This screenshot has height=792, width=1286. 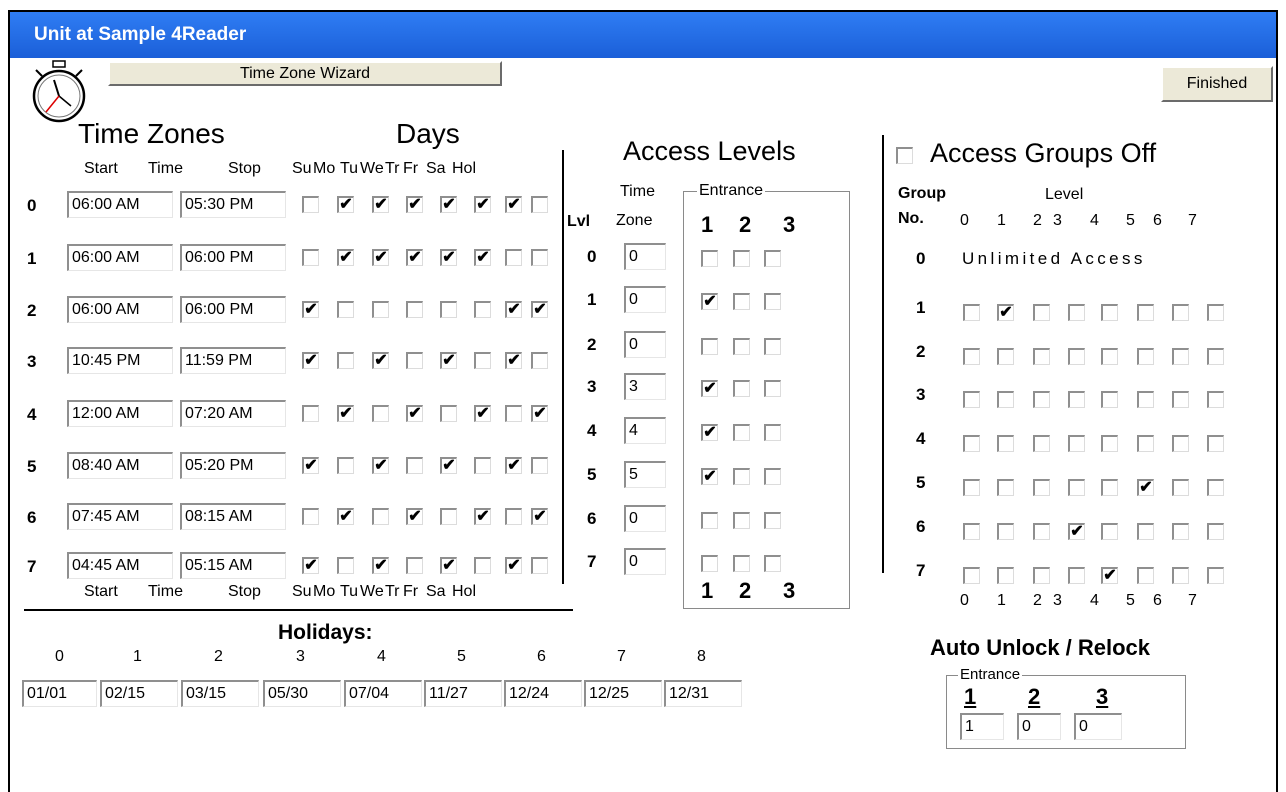 What do you see at coordinates (645, 430) in the screenshot?
I see `time-zone-field: 4` at bounding box center [645, 430].